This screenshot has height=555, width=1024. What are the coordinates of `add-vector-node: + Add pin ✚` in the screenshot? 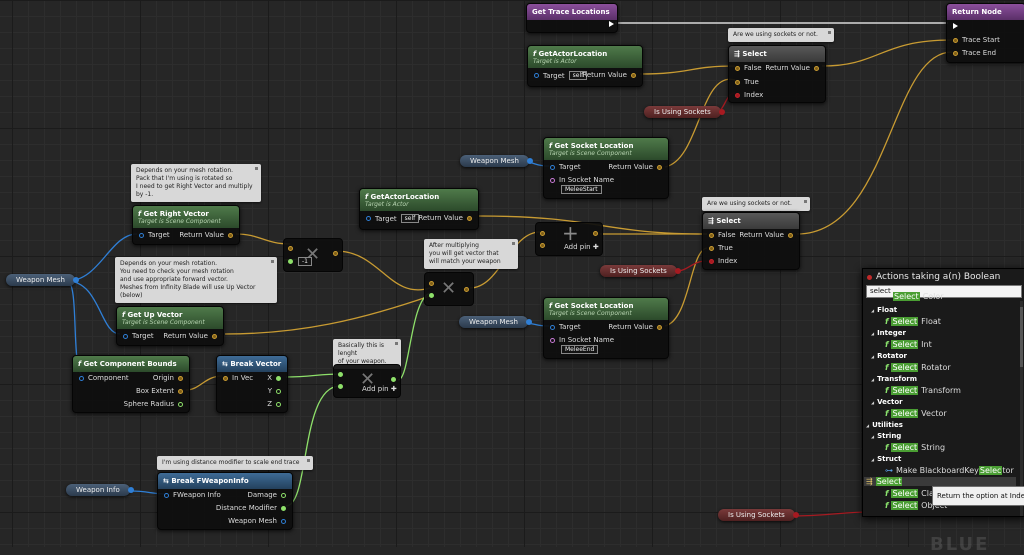 It's located at (569, 238).